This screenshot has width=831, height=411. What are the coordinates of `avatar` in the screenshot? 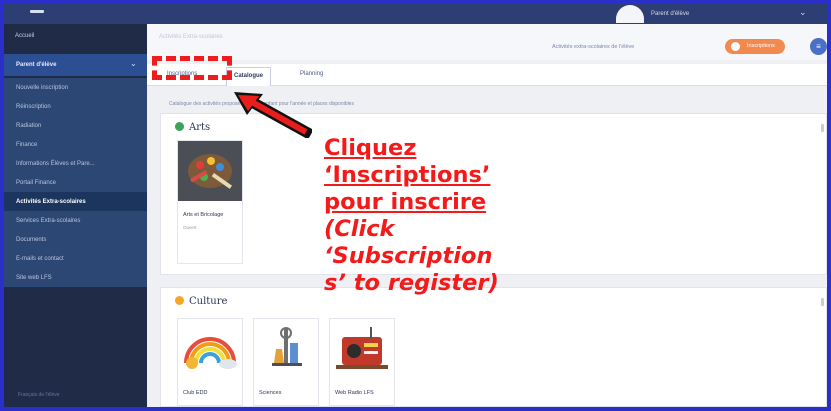 It's located at (630, 14).